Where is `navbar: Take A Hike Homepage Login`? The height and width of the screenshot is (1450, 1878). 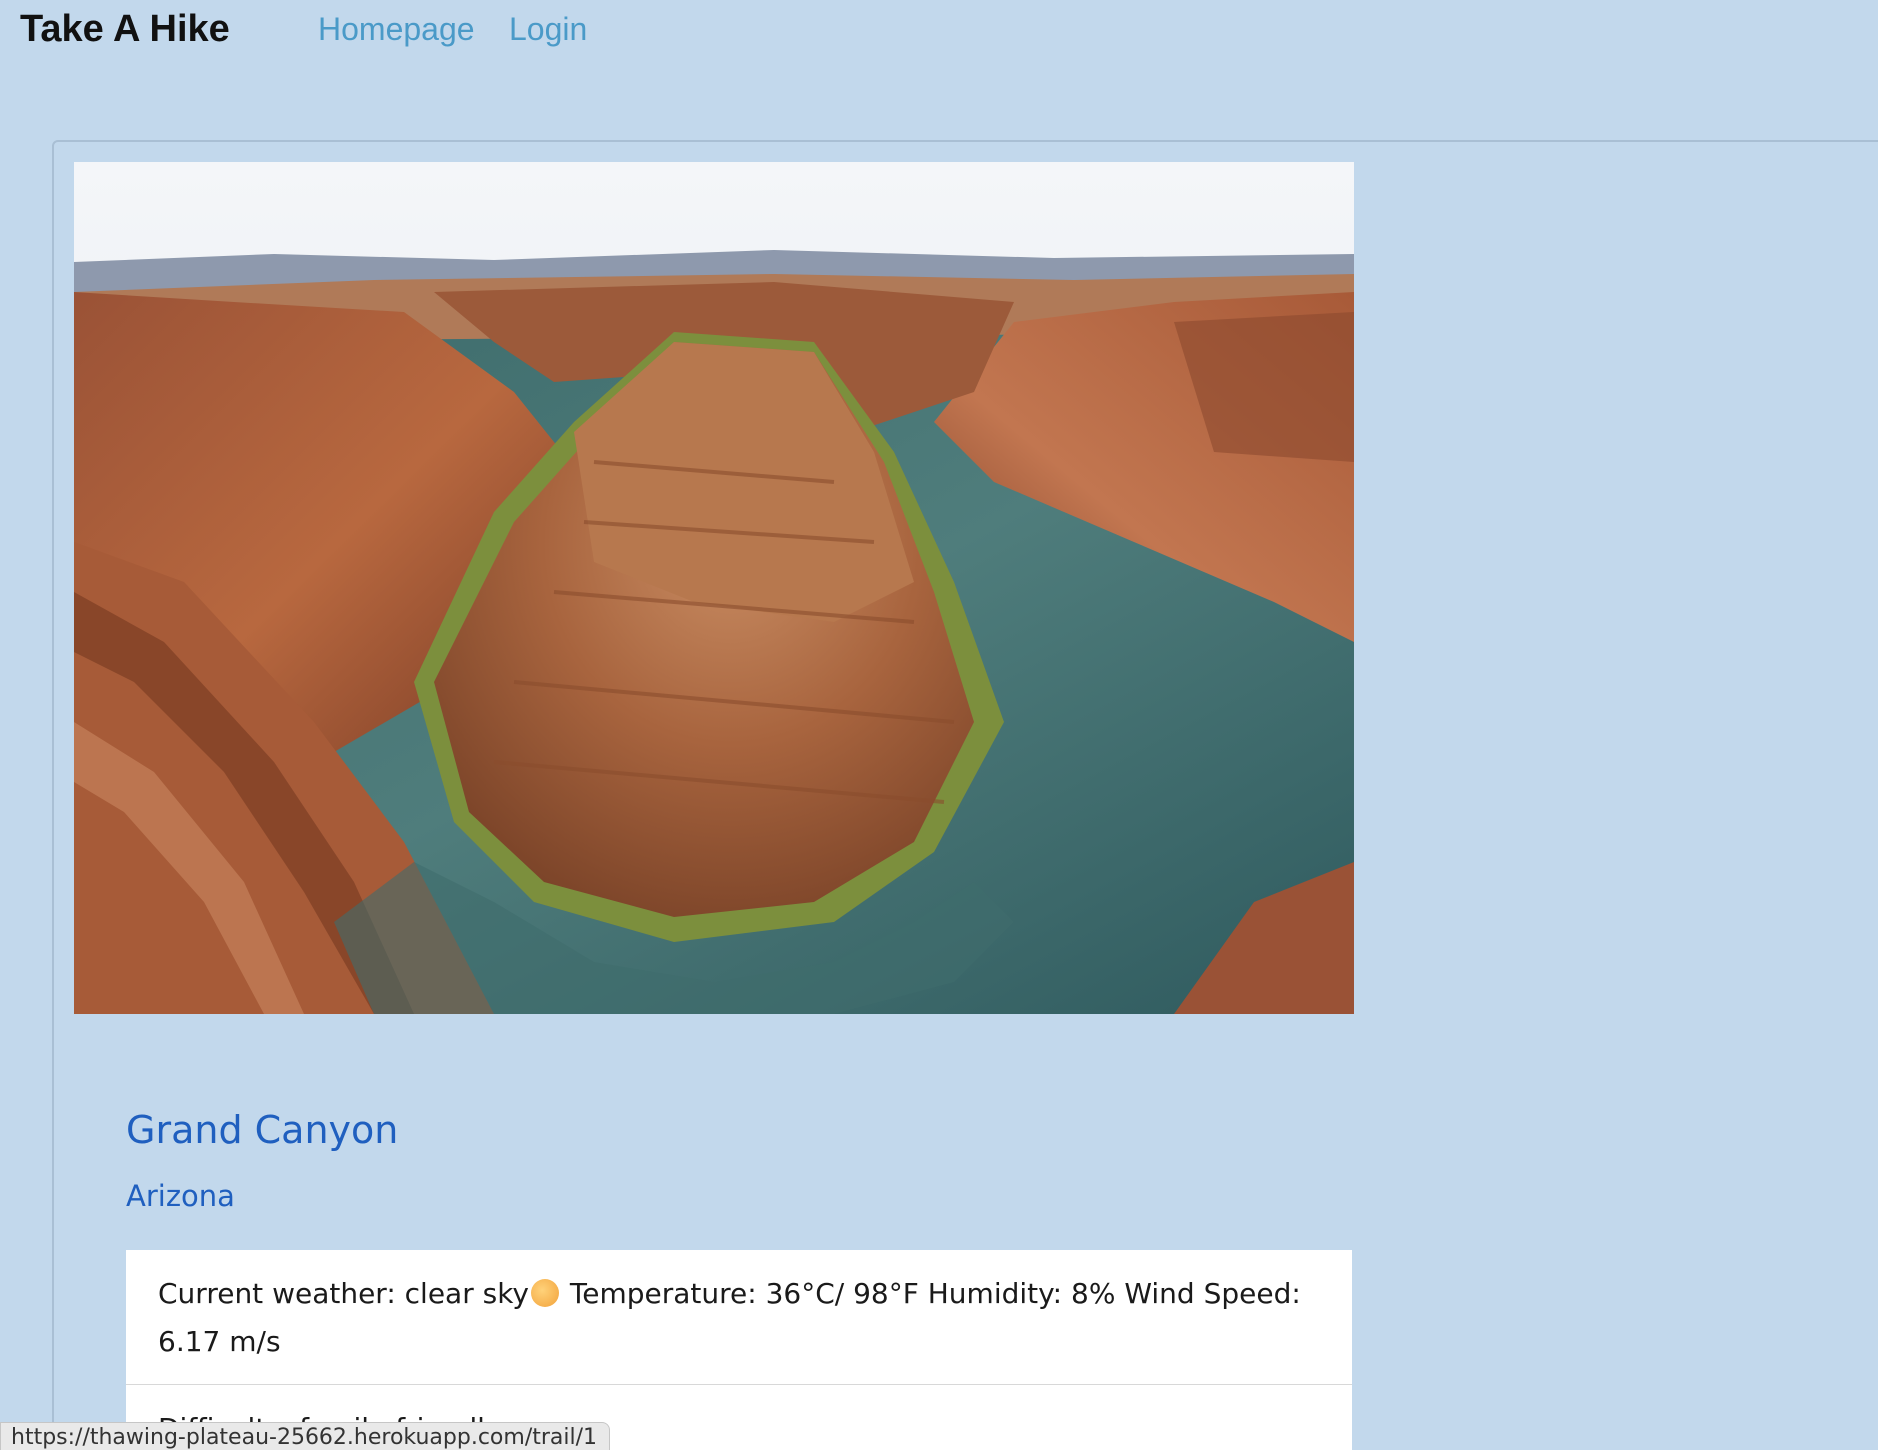
navbar: Take A Hike Homepage Login is located at coordinates (939, 32).